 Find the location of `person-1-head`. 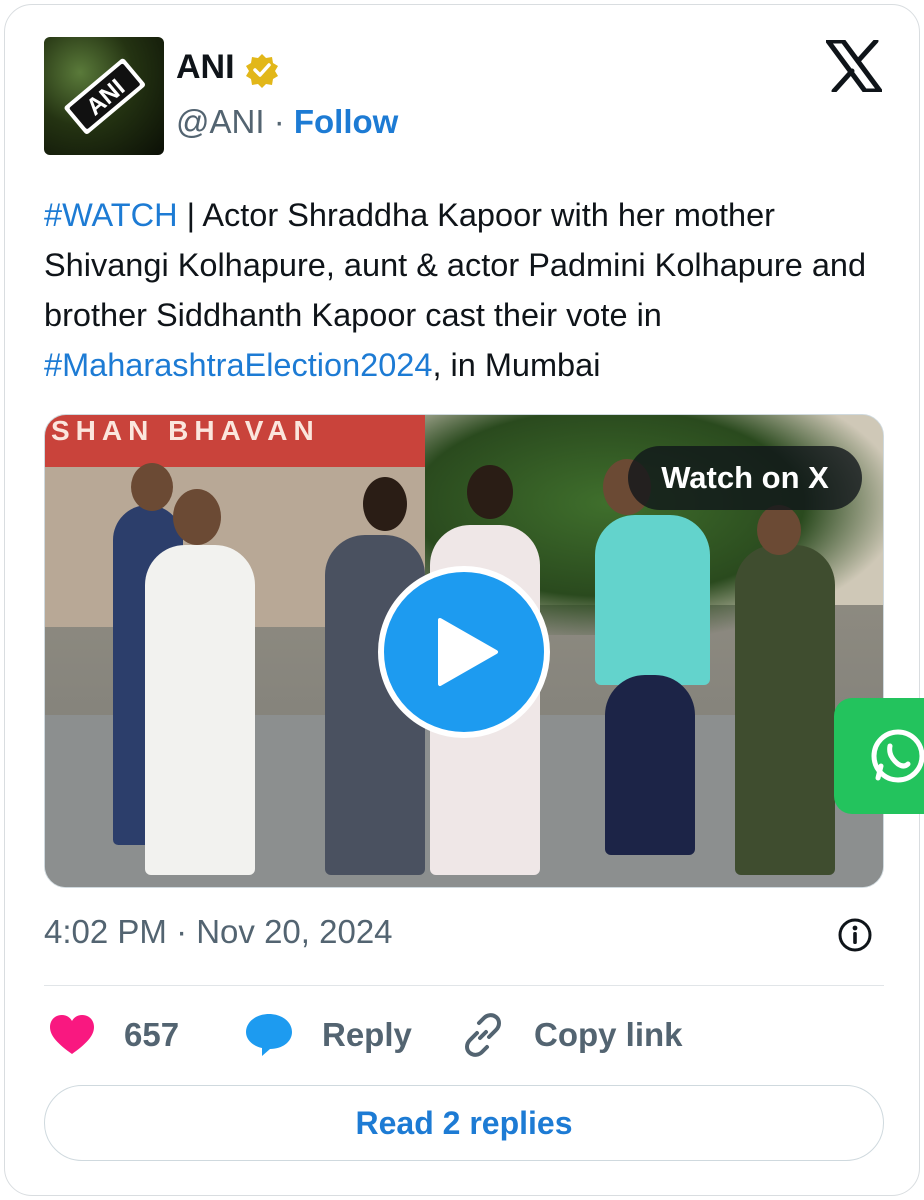

person-1-head is located at coordinates (152, 487).